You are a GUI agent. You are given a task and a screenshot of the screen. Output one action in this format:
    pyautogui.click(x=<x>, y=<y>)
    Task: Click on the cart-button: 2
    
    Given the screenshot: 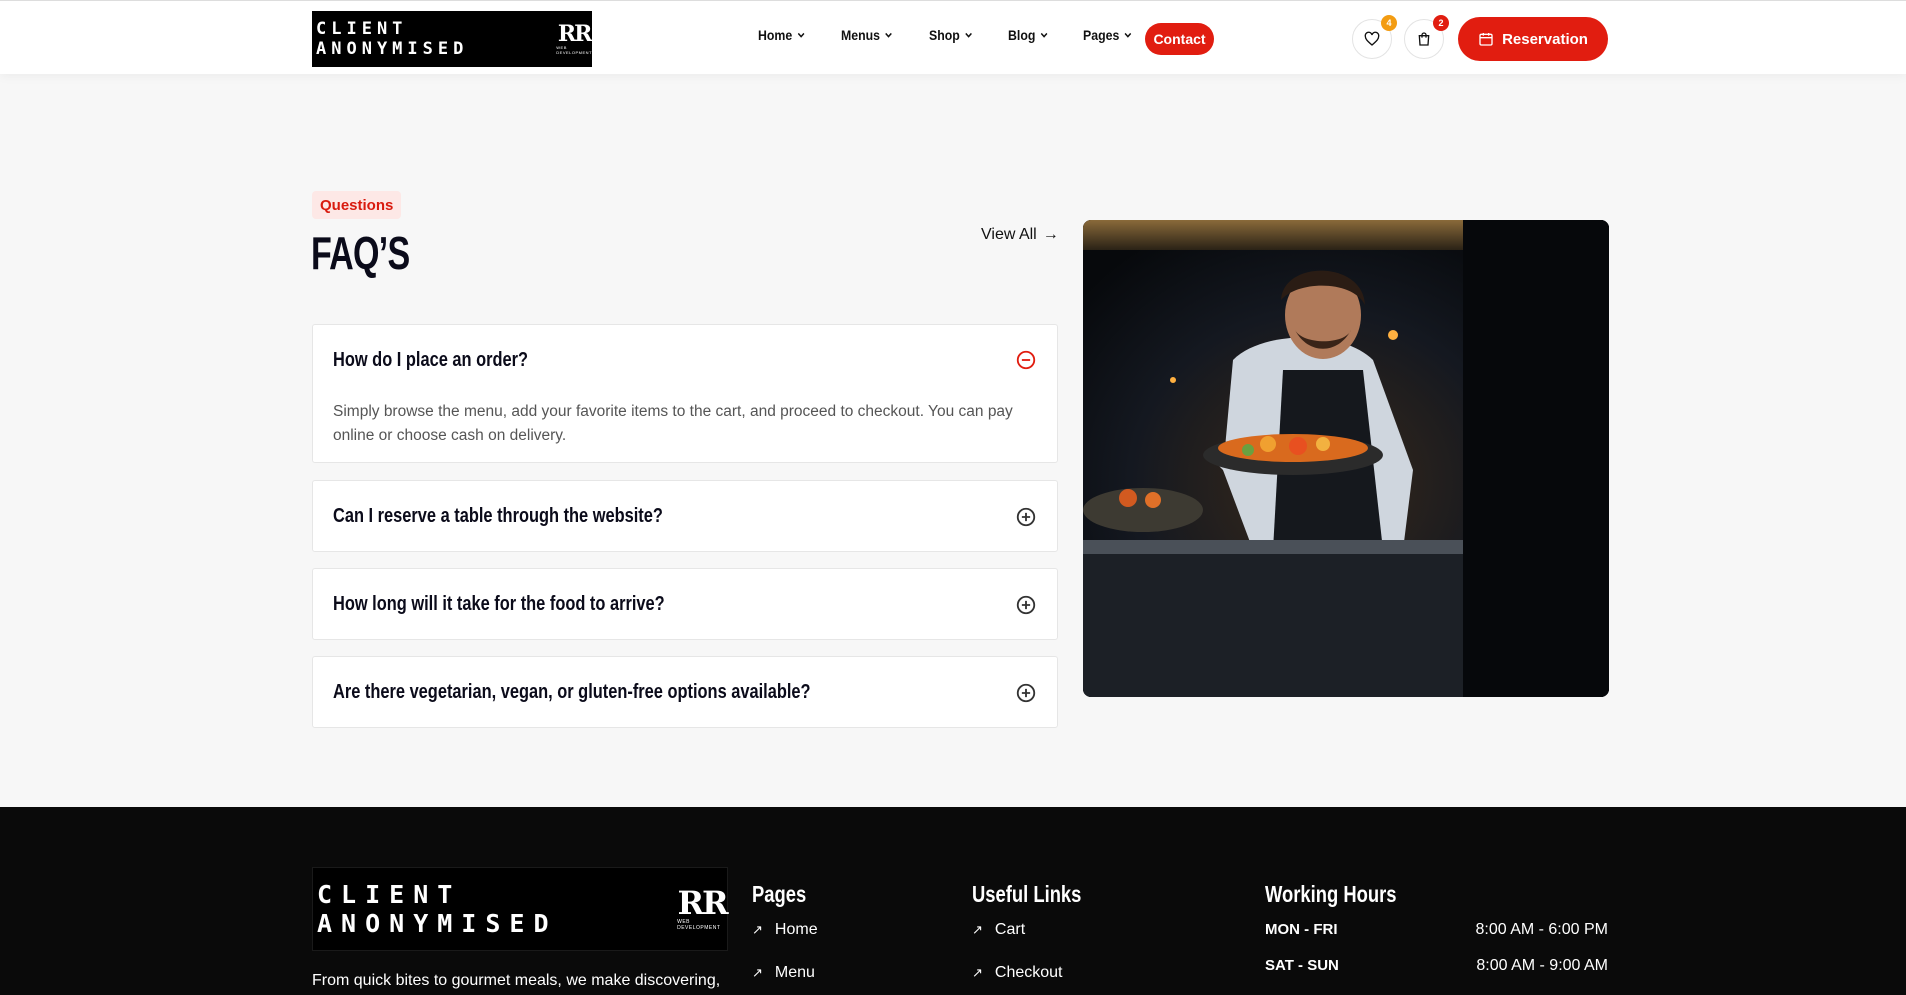 What is the action you would take?
    pyautogui.click(x=1426, y=37)
    